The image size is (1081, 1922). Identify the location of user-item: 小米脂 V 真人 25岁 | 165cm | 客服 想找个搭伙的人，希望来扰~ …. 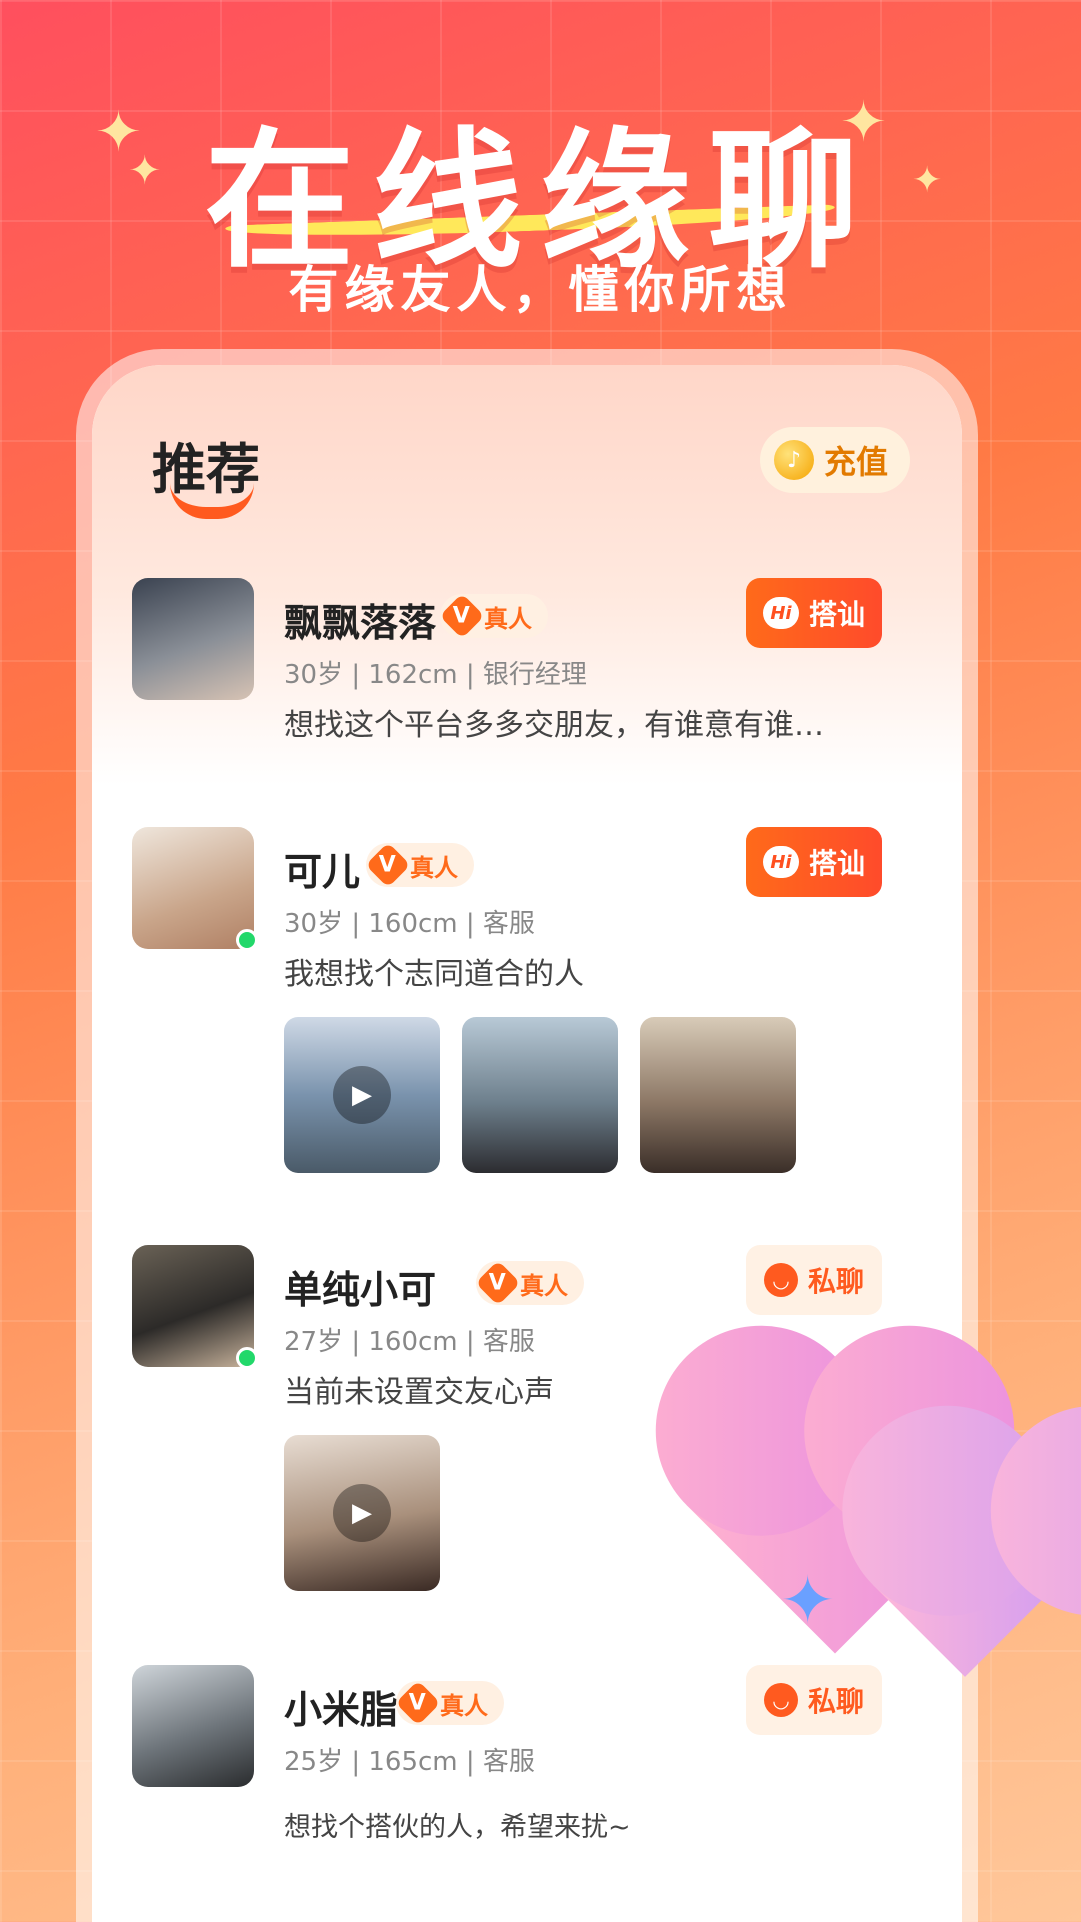
(527, 1765).